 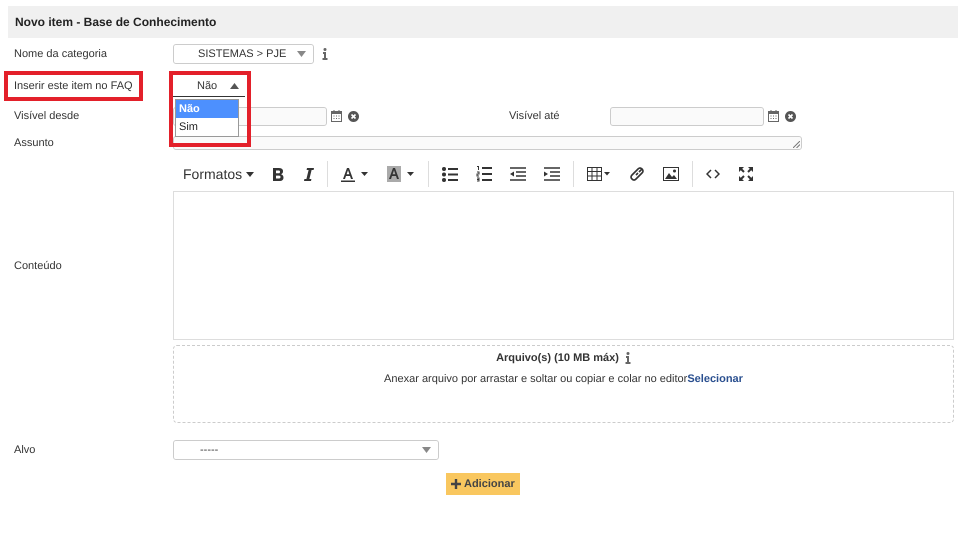 I want to click on table-icon, so click(x=599, y=174).